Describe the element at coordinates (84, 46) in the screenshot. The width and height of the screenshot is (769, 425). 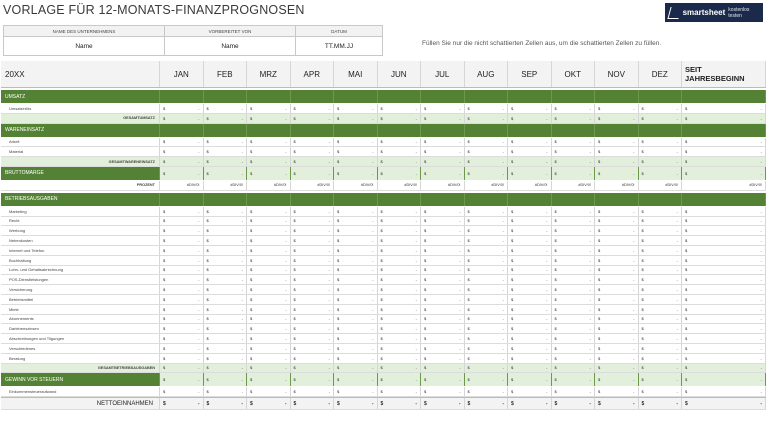
I see `company-name-field: Name` at that location.